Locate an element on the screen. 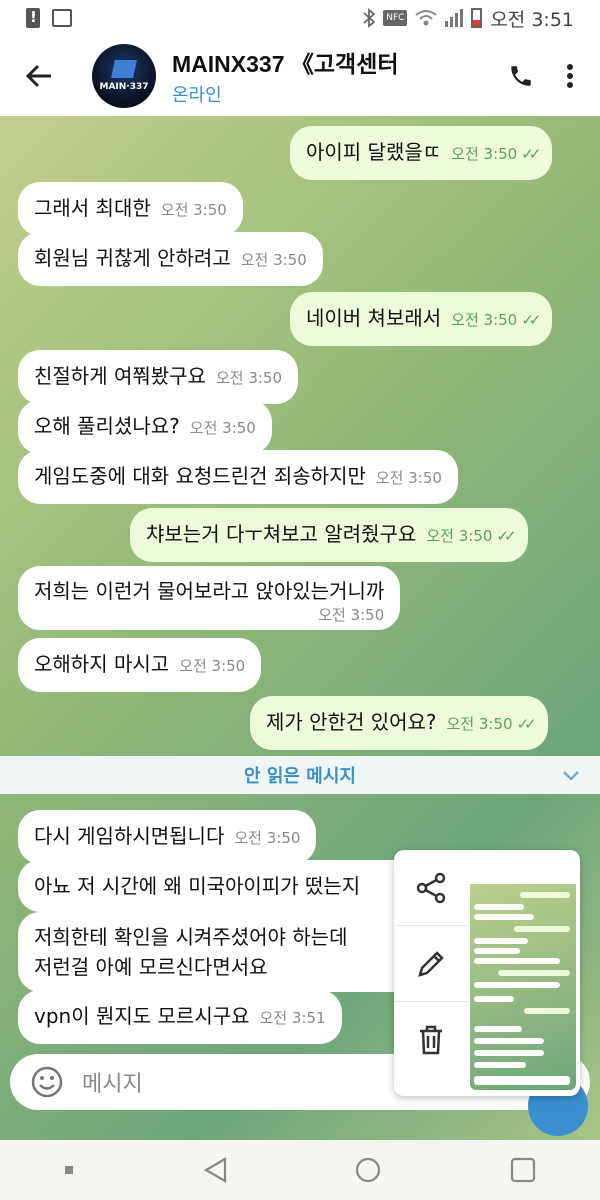  edit-icon is located at coordinates (431, 963).